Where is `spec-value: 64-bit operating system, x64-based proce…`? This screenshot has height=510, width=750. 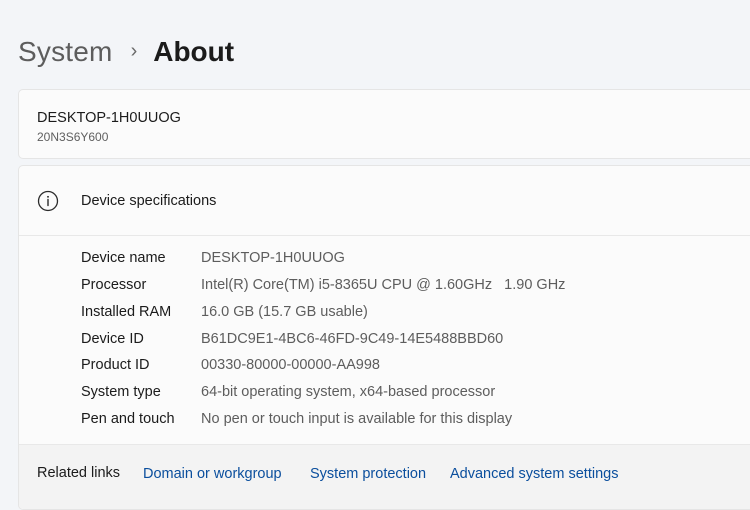 spec-value: 64-bit operating system, x64-based proce… is located at coordinates (348, 392).